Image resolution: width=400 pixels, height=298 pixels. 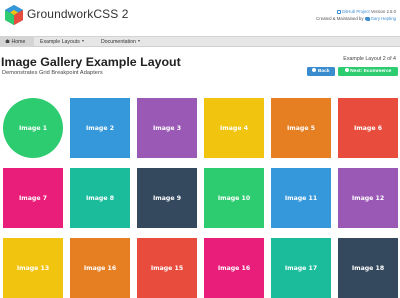 I want to click on gallery-image-tile: Image 2, so click(x=100, y=128).